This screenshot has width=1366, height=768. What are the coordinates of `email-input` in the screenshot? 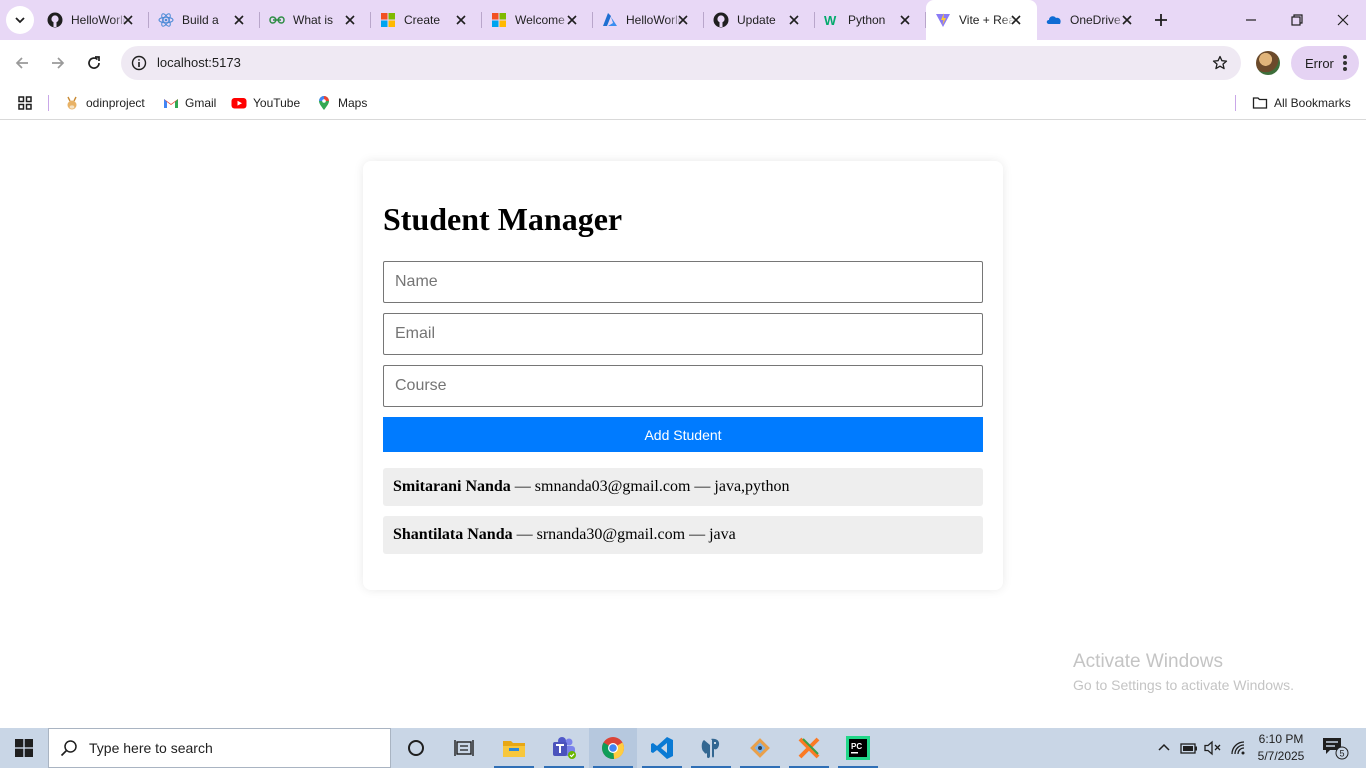 It's located at (683, 334).